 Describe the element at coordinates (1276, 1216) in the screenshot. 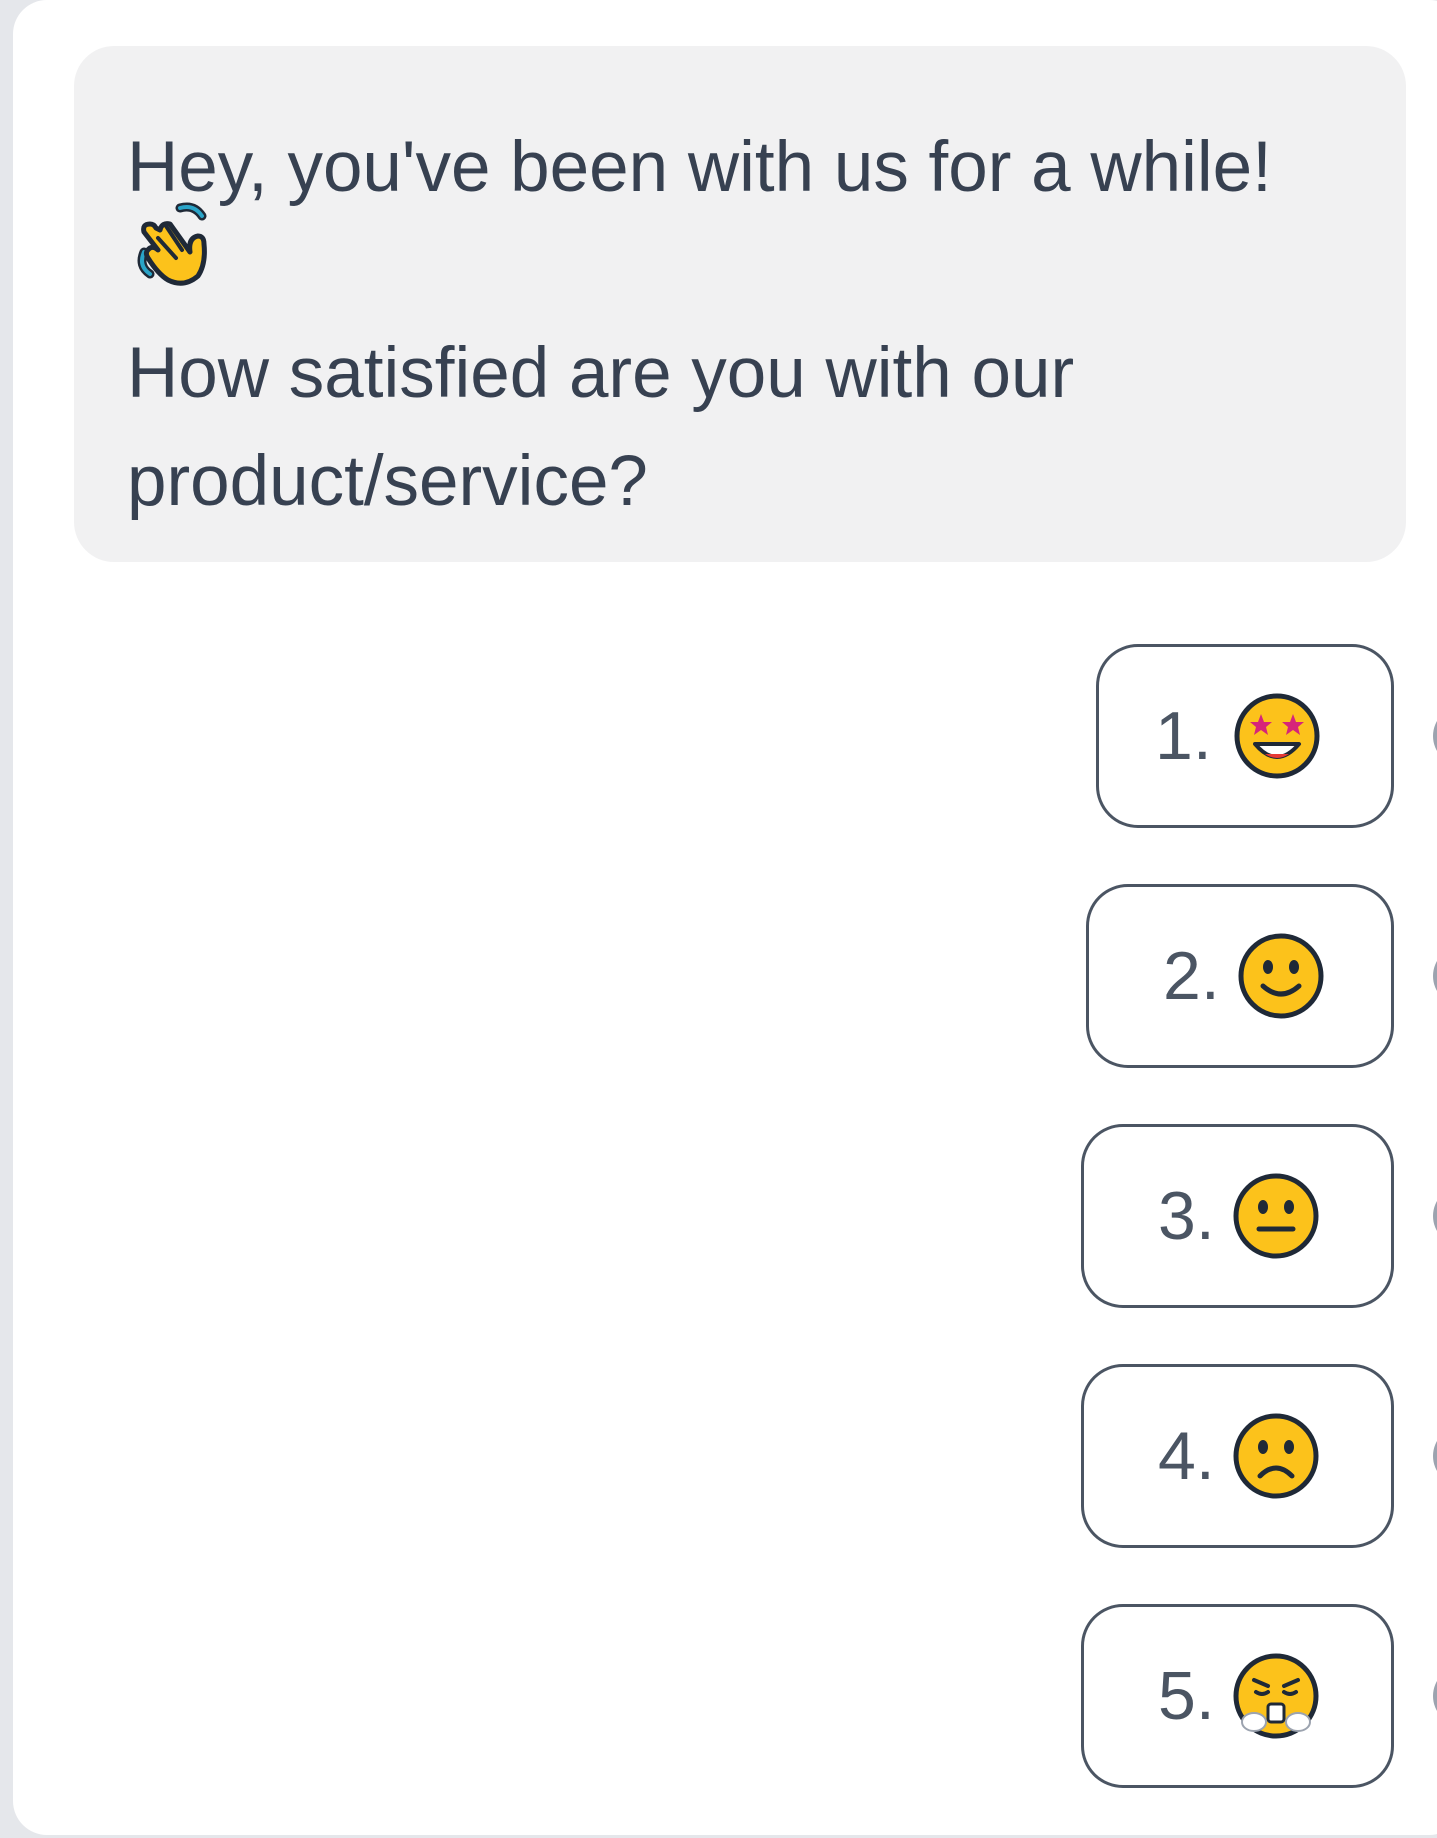

I see `neutral-face-icon` at that location.